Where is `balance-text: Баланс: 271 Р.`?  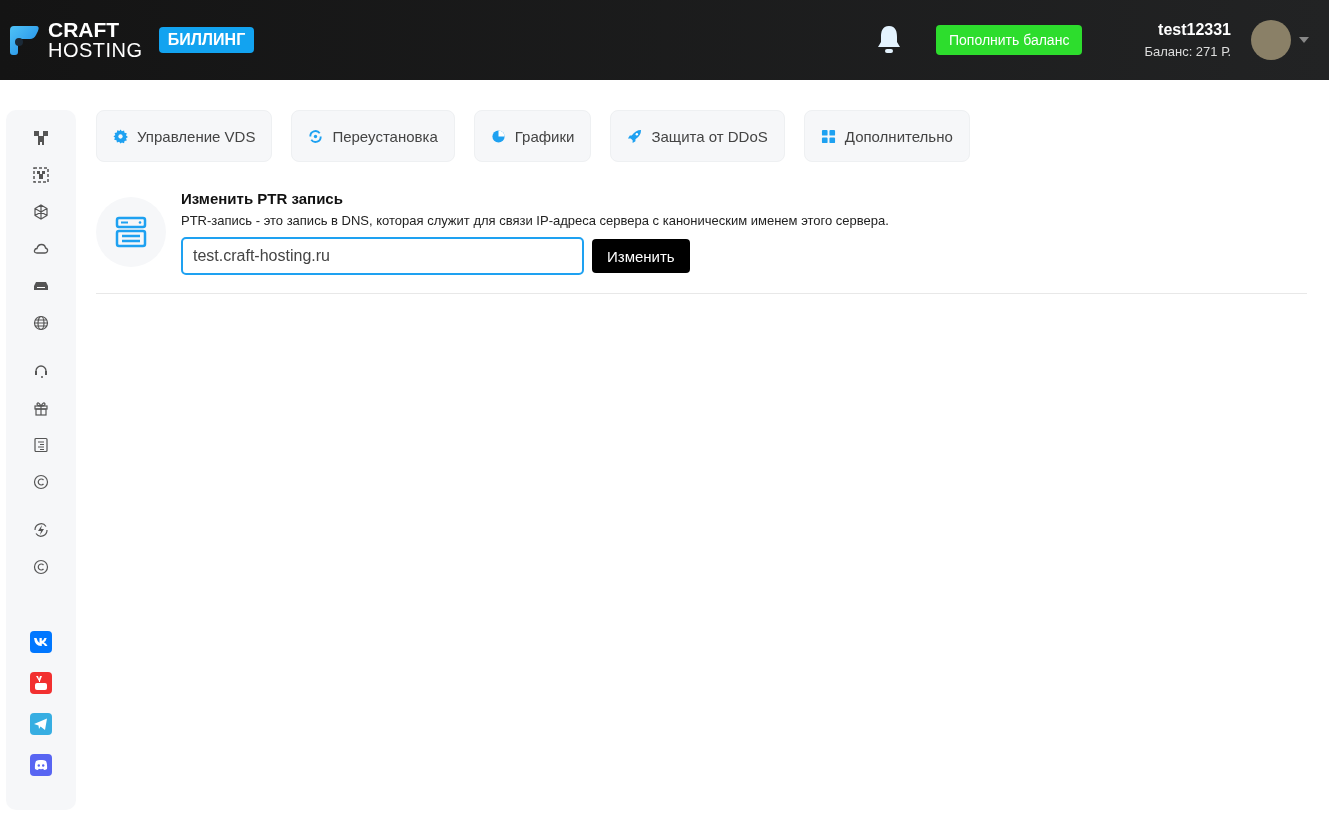 balance-text: Баланс: 271 Р. is located at coordinates (1187, 51).